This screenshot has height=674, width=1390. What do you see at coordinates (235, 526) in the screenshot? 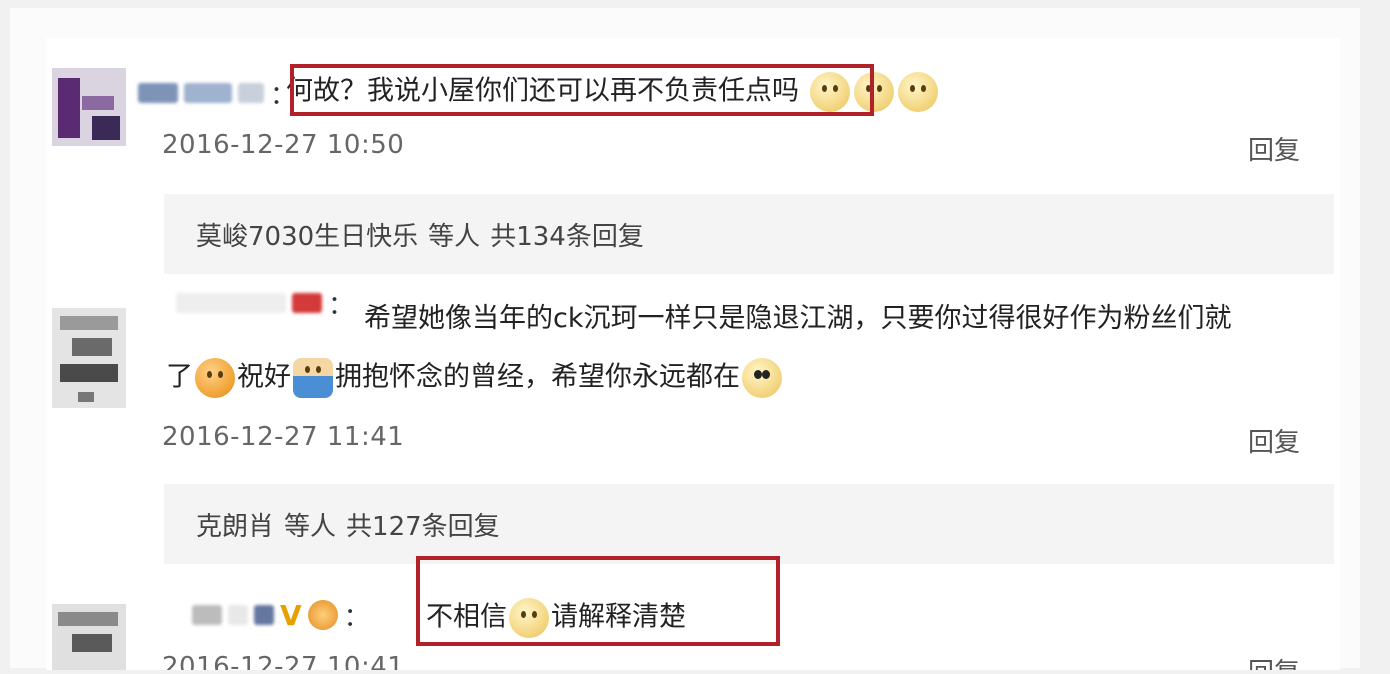
I see `sub-replies-users: 克朗肖` at bounding box center [235, 526].